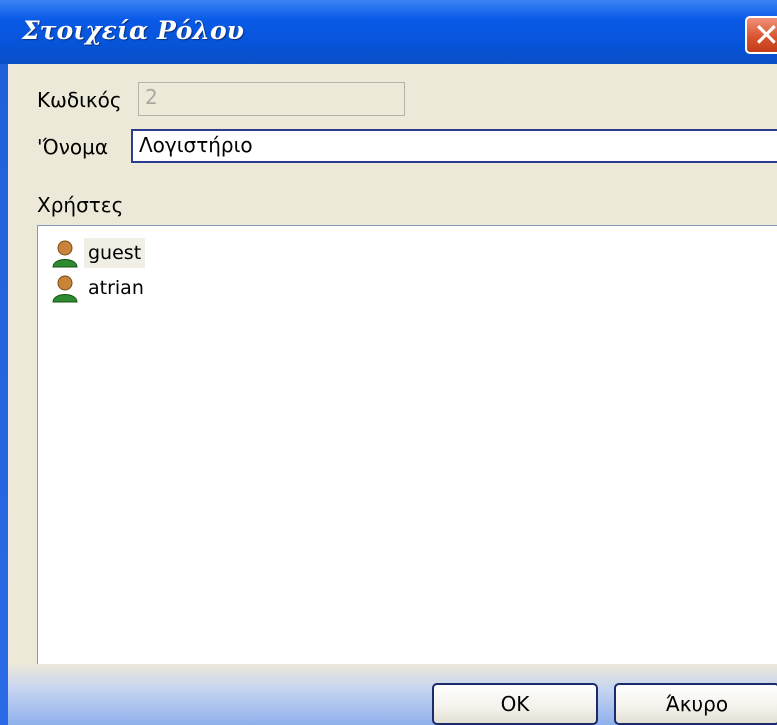 Image resolution: width=777 pixels, height=725 pixels. I want to click on cancel-button: Άκυρο, so click(695, 704).